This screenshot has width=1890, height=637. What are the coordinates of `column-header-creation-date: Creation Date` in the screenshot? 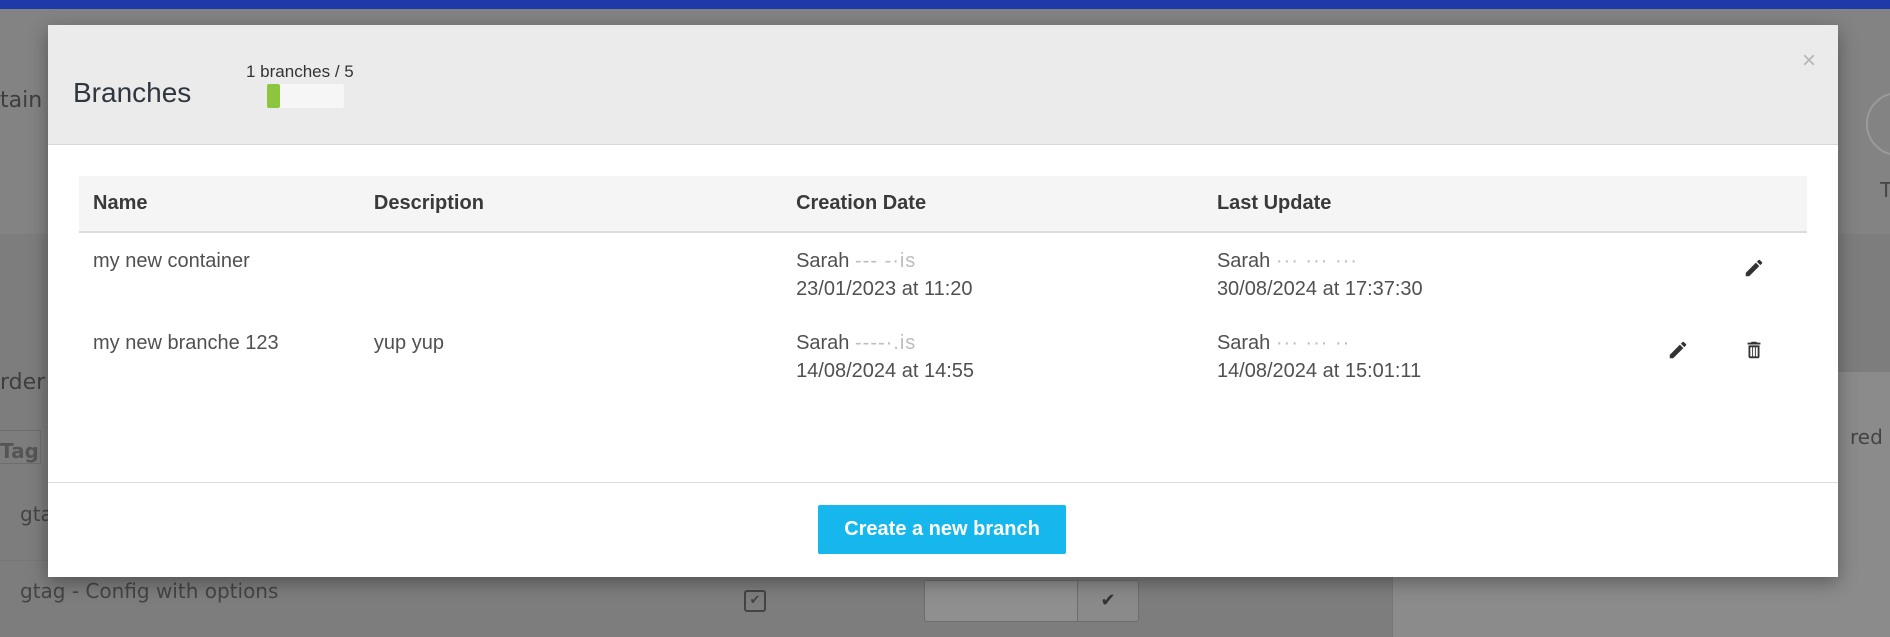 It's located at (861, 203).